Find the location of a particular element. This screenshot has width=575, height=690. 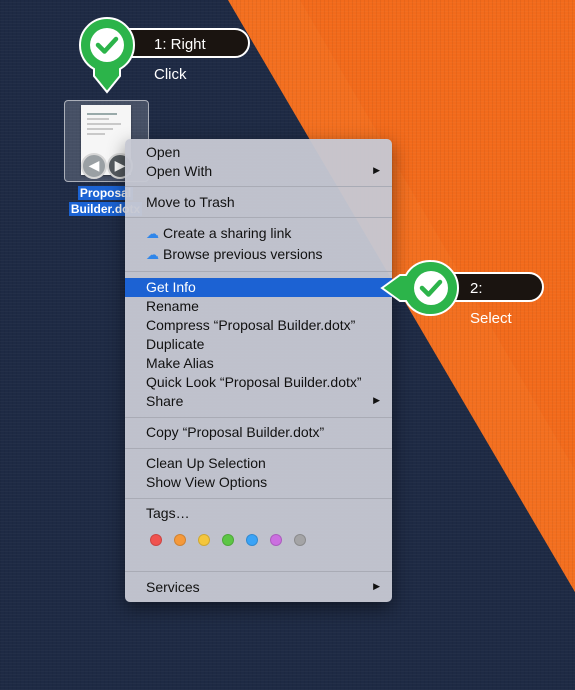

menu-item-label: Browse previous versions is located at coordinates (243, 254).